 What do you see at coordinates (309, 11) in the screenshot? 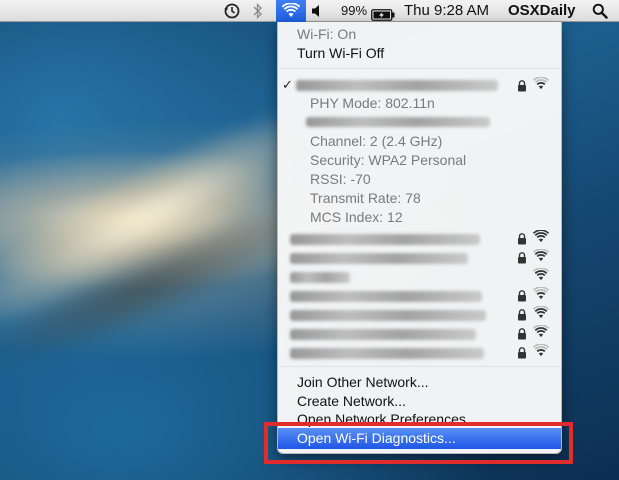
I see `menu-bar: 99% Thu 9:28 AM OSXDaily` at bounding box center [309, 11].